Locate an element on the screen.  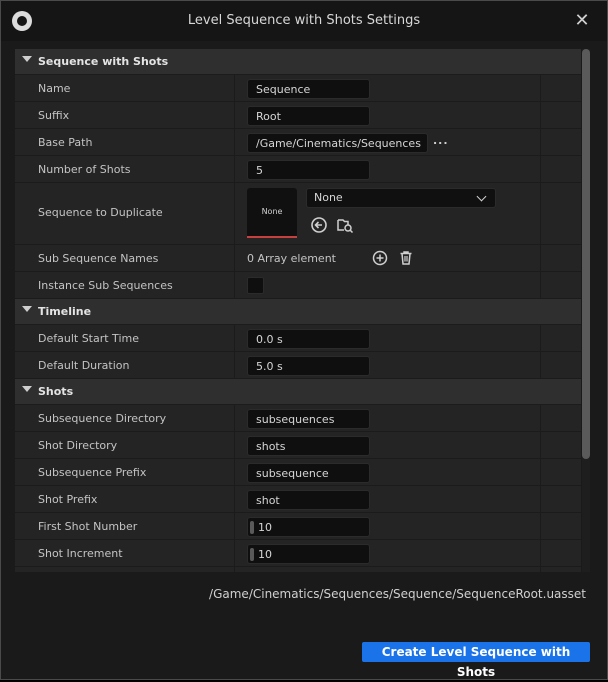
suffix-field: Root is located at coordinates (308, 116).